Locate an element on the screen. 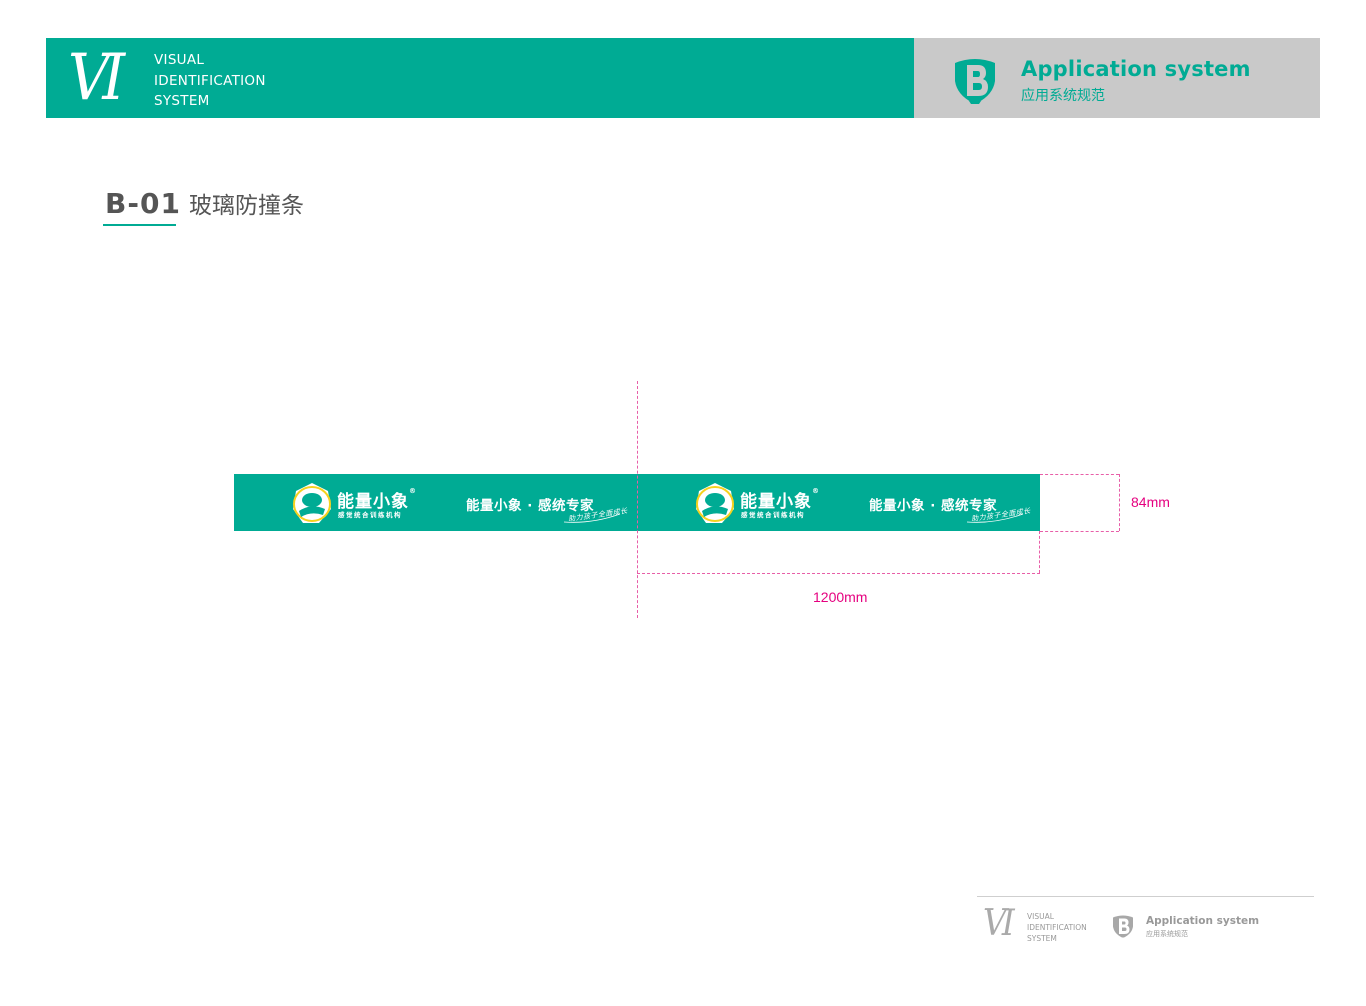  footer-vi-text: VISUAL IDENTIFICATION SYSTEM is located at coordinates (1057, 927).